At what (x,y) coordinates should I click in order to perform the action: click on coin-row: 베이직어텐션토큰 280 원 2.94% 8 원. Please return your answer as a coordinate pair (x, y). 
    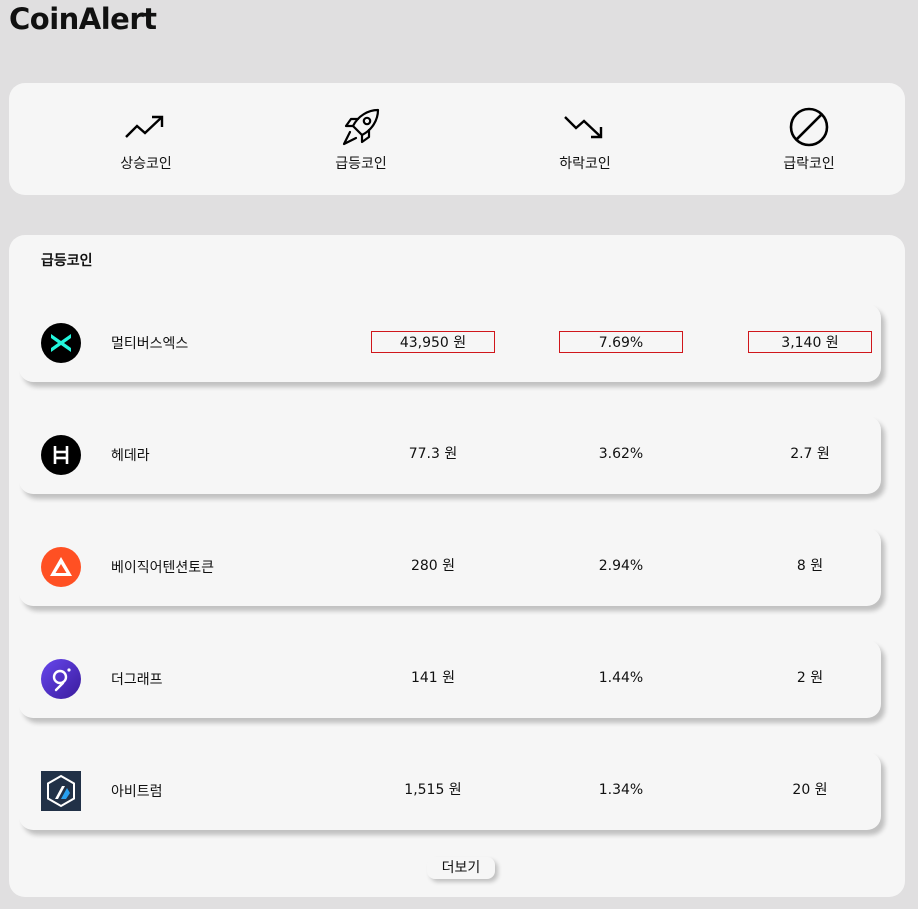
    Looking at the image, I should click on (450, 567).